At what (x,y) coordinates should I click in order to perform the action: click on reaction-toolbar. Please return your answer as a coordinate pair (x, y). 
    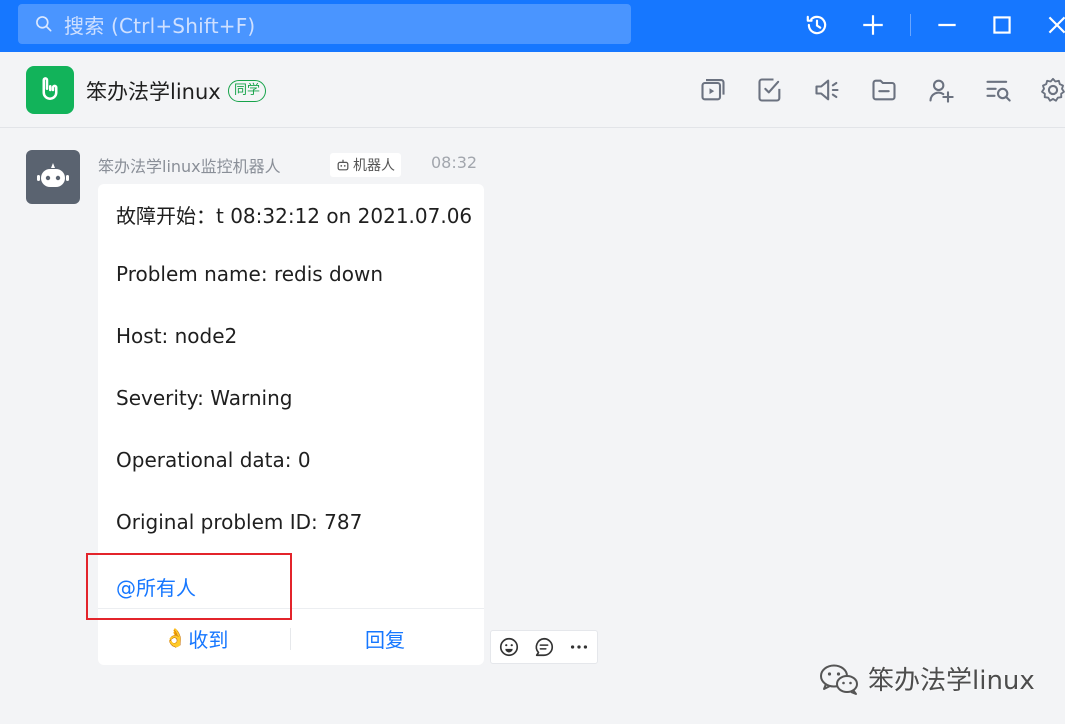
    Looking at the image, I should click on (544, 647).